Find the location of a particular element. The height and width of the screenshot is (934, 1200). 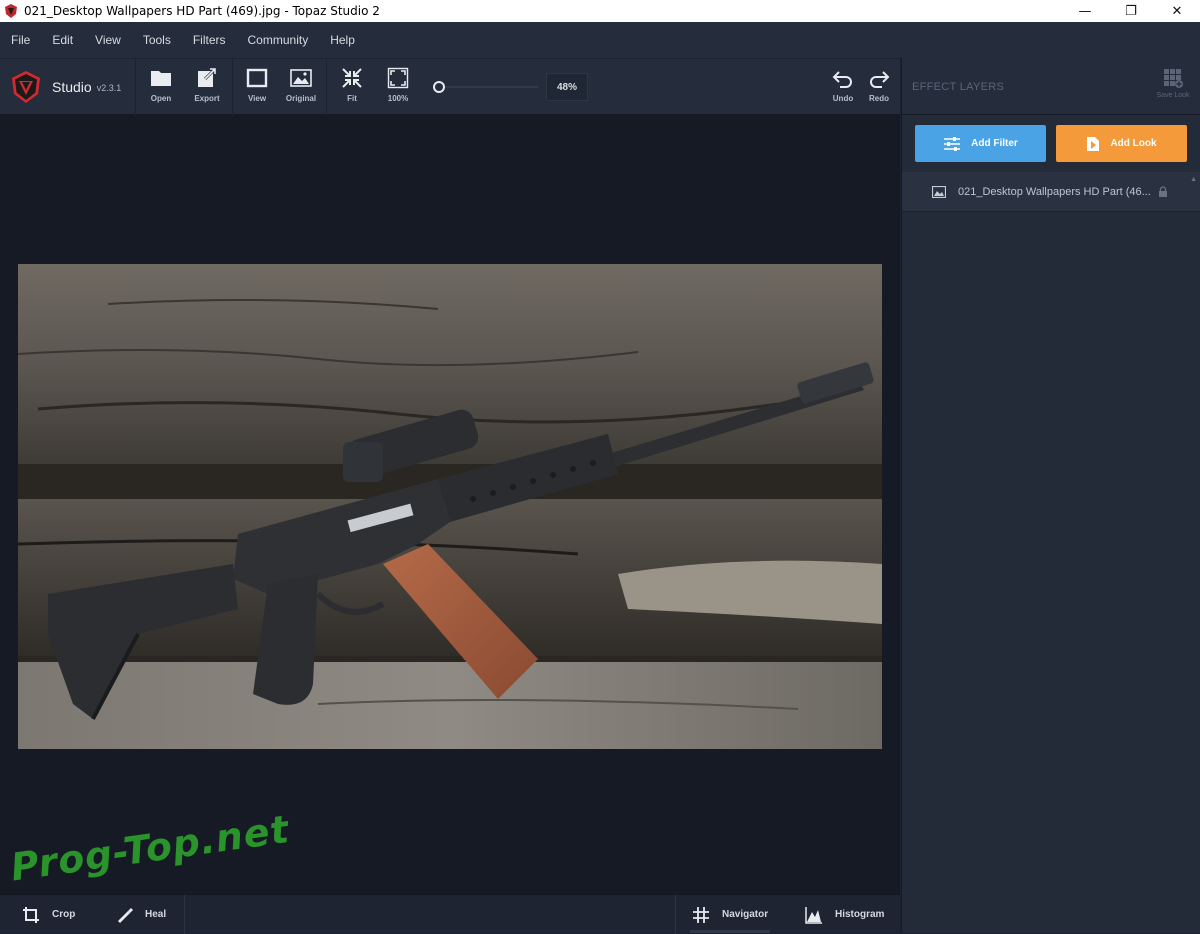

view-icon is located at coordinates (257, 78).